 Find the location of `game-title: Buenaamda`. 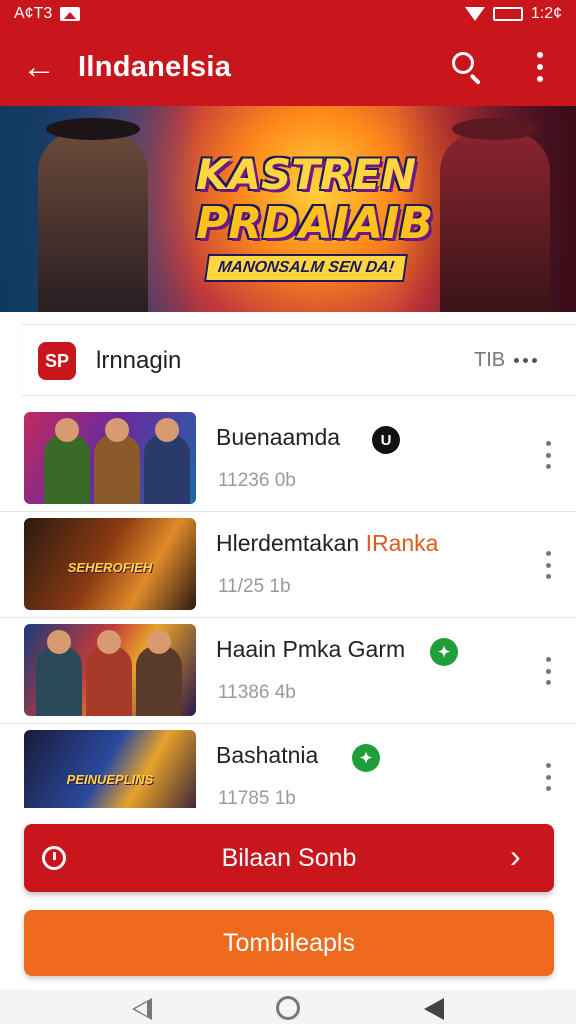

game-title: Buenaamda is located at coordinates (278, 437).